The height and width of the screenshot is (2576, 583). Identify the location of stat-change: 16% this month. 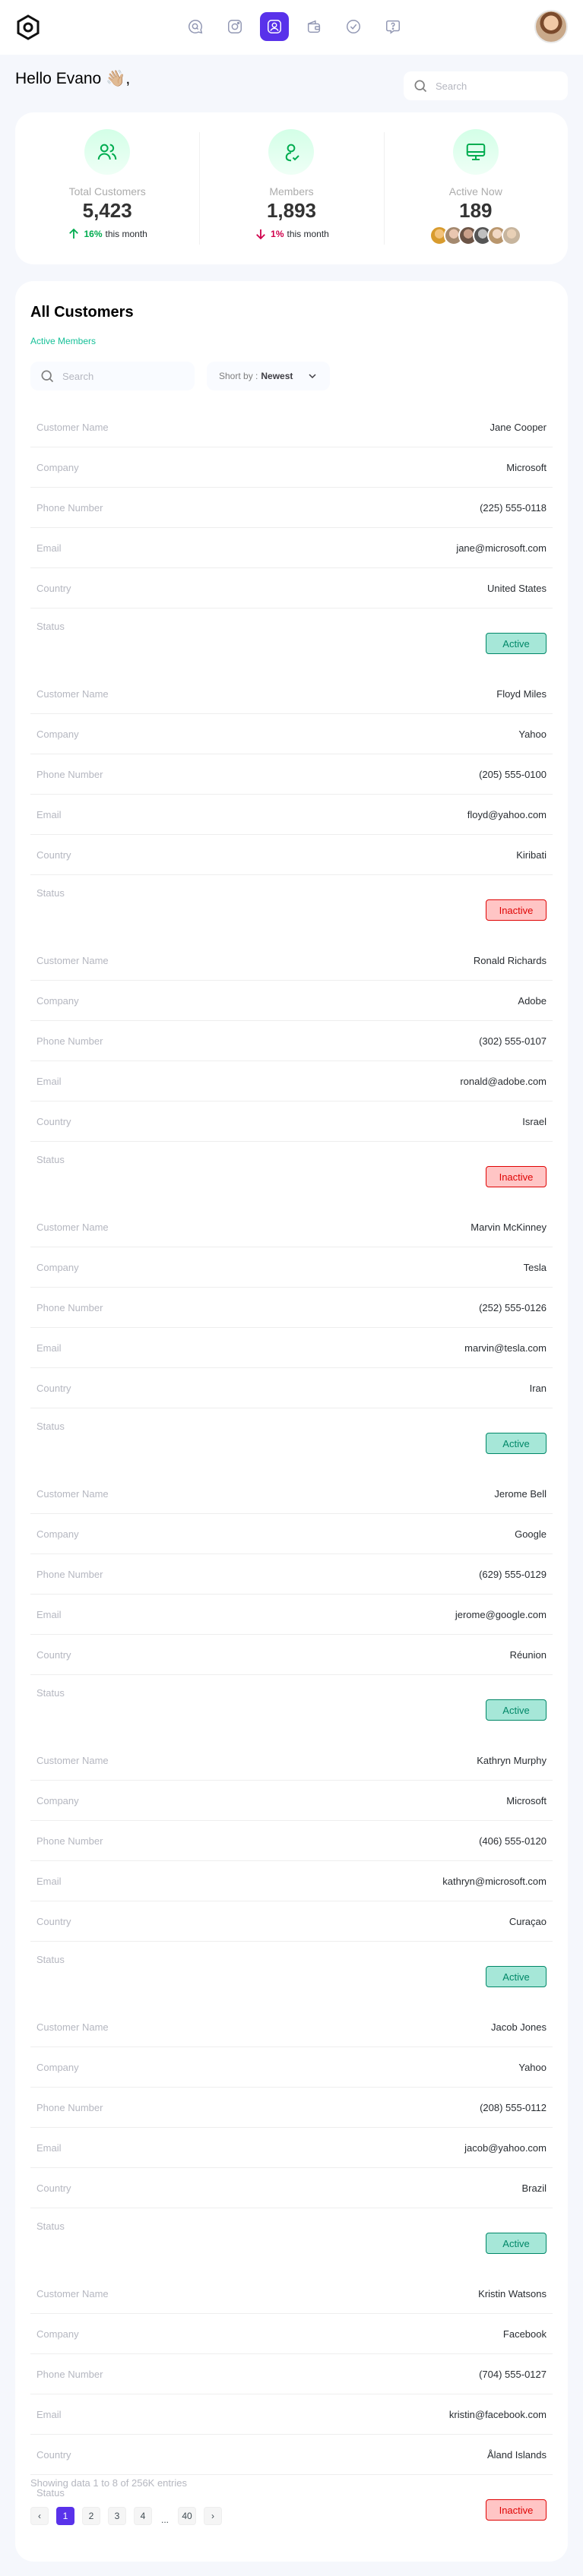
(107, 234).